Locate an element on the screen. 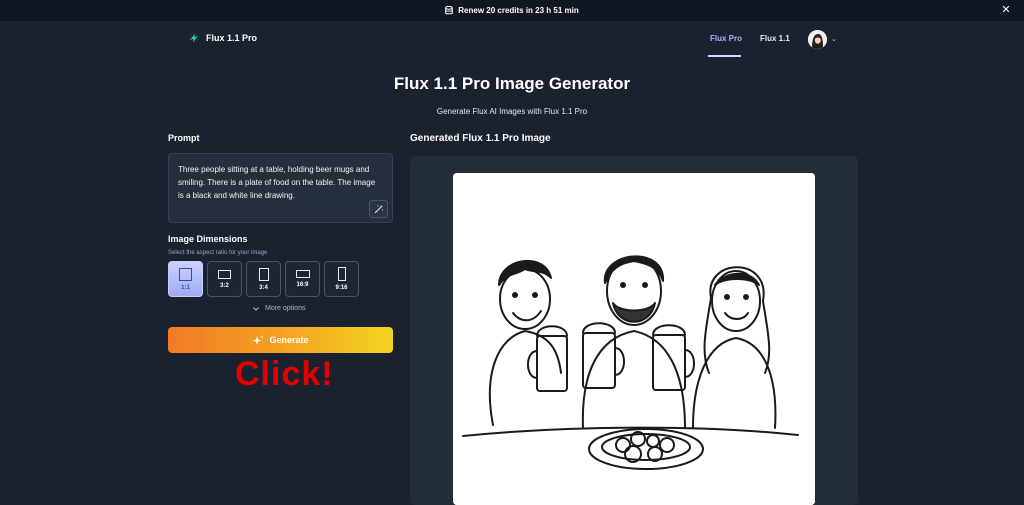 This screenshot has width=1024, height=505. dimensions-hint: Select the aspect ratio for your image is located at coordinates (218, 253).